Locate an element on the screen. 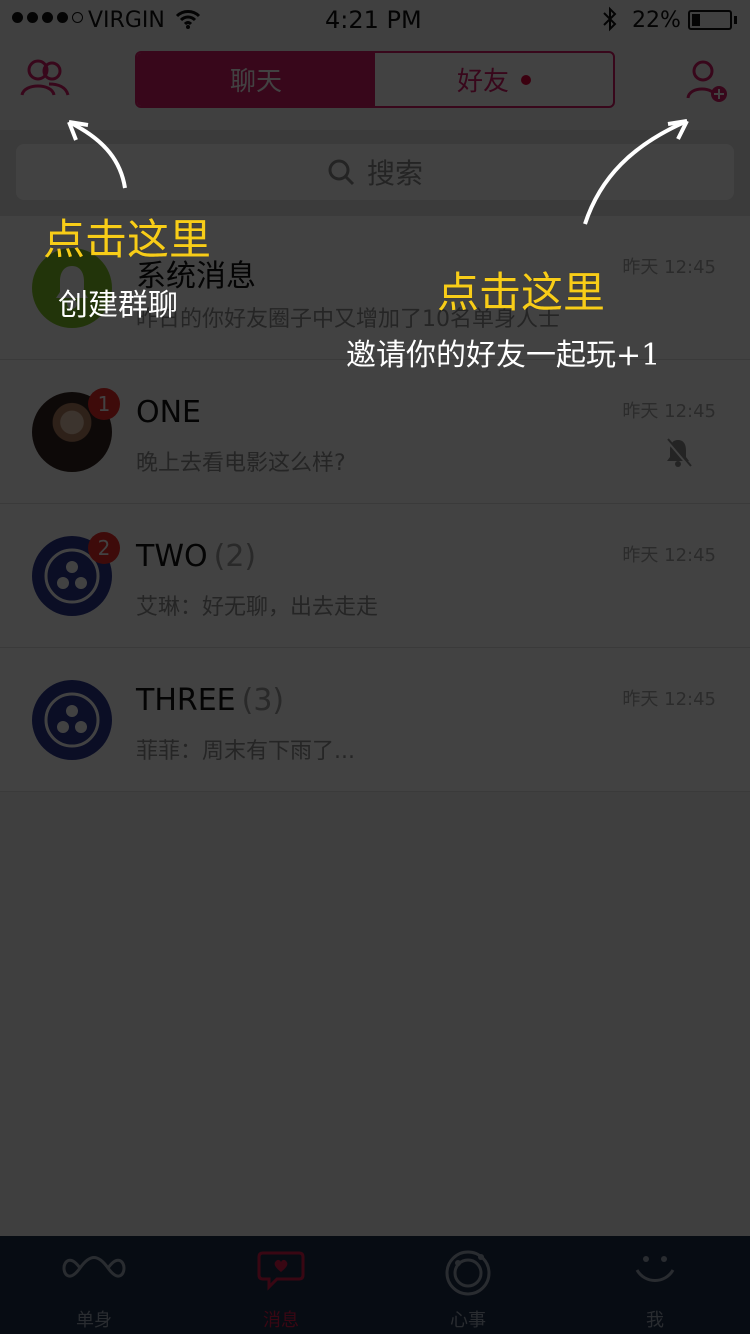  chat-friends-switch: 聊天 好友 is located at coordinates (375, 79).